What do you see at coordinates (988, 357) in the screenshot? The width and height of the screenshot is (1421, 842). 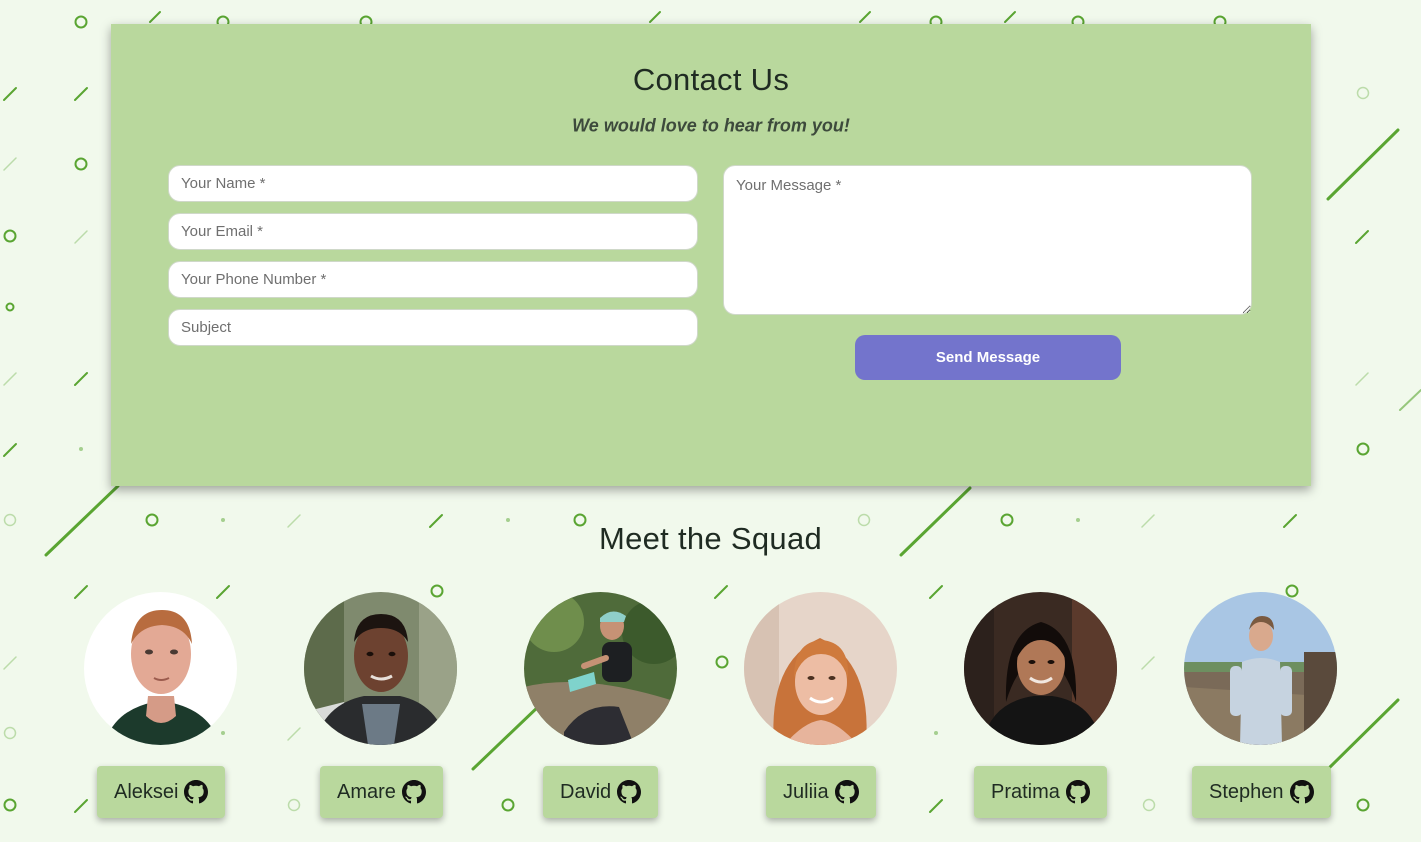 I see `send-message-button: Send Message` at bounding box center [988, 357].